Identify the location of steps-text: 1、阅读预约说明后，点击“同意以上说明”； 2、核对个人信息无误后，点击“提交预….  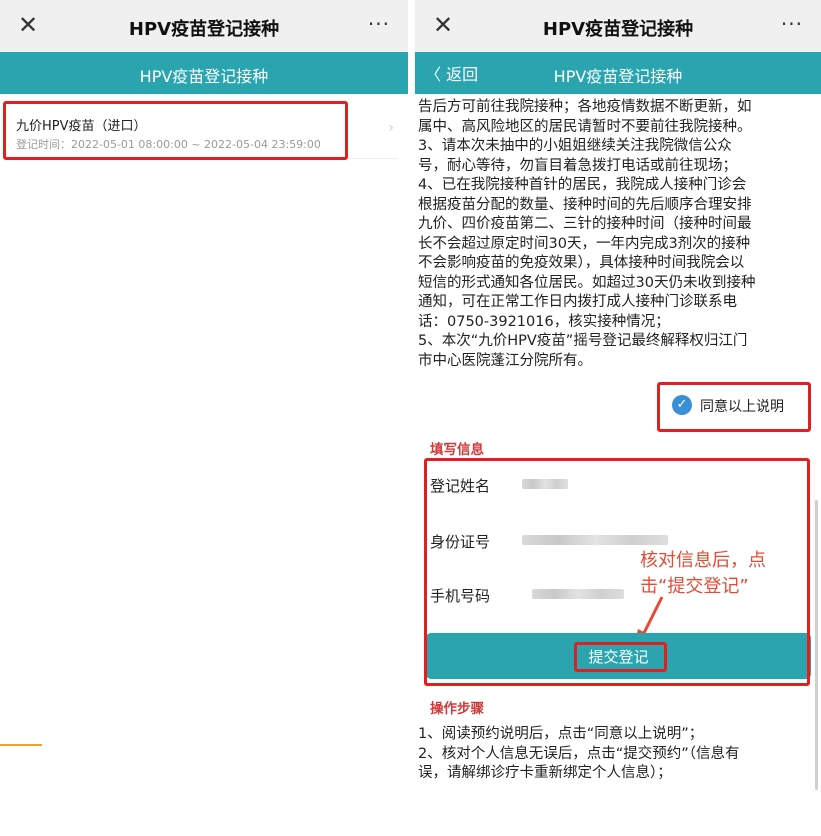
(611, 754).